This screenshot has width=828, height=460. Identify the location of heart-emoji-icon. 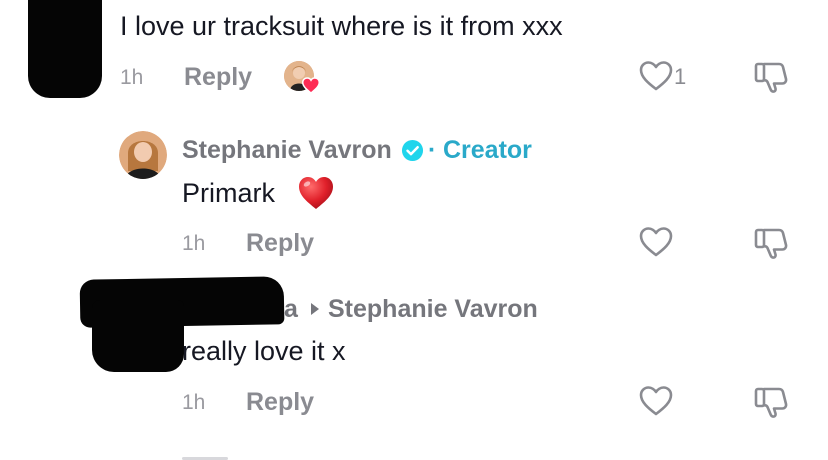
(316, 193).